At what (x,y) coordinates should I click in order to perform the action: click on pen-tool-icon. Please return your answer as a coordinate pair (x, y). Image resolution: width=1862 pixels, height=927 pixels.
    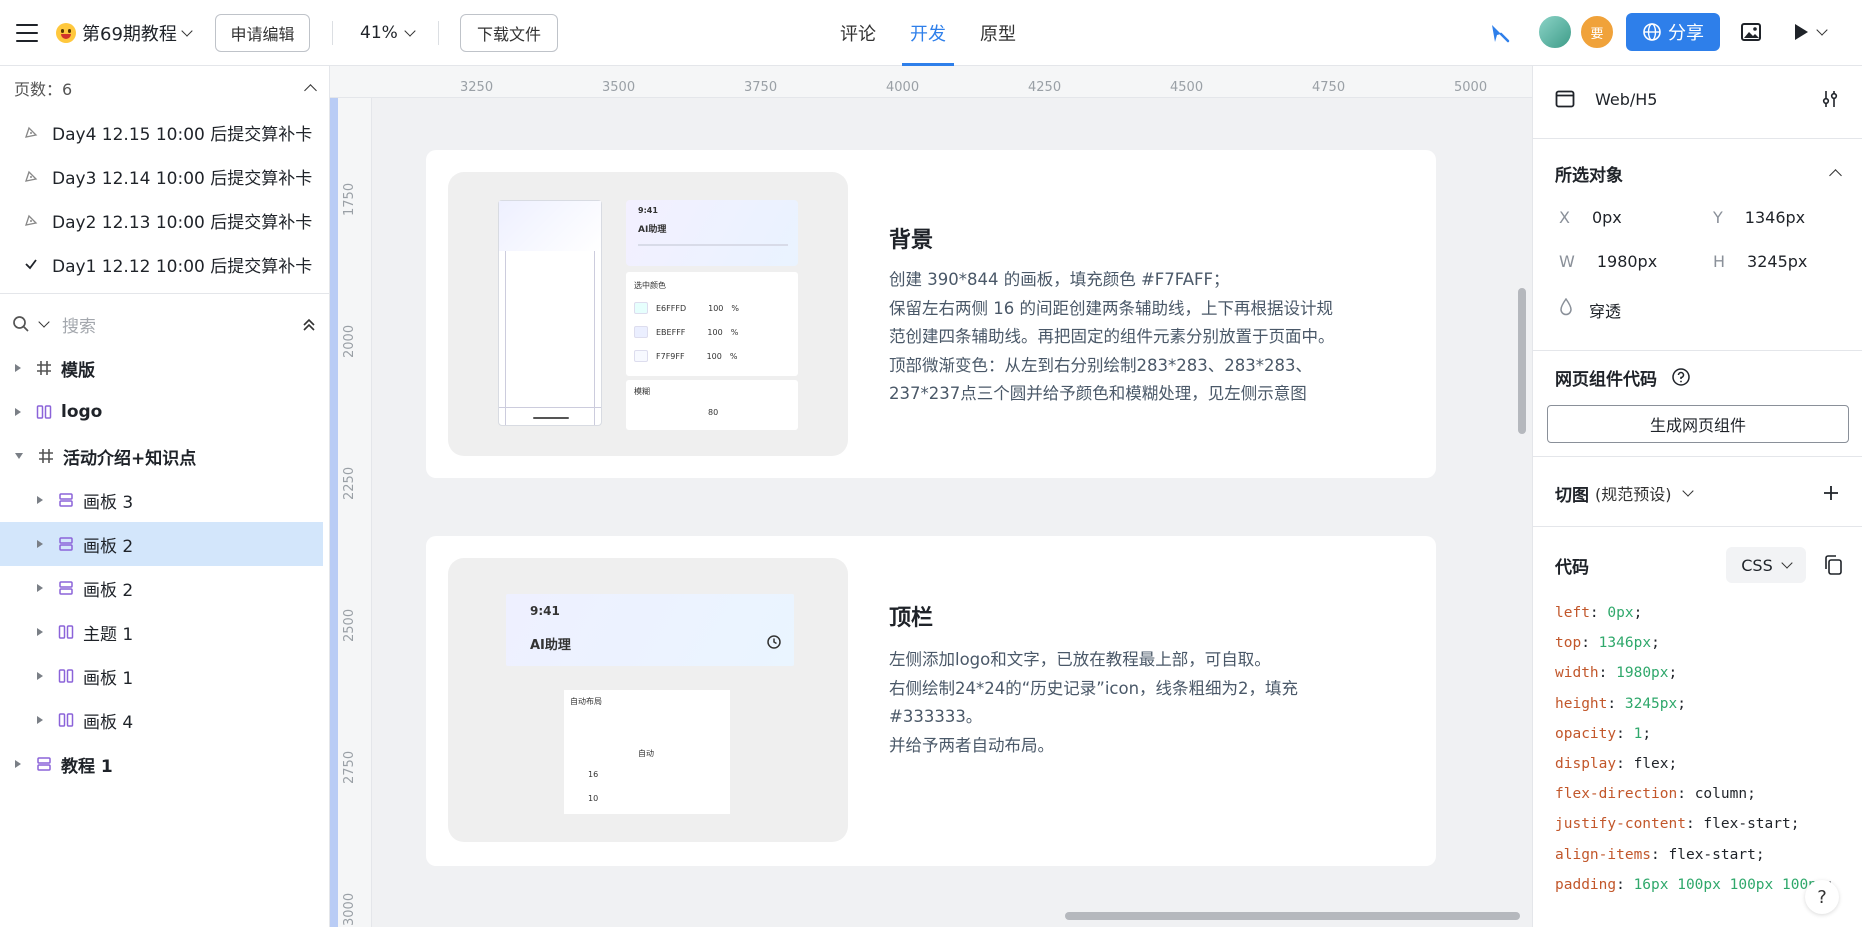
    Looking at the image, I should click on (1500, 34).